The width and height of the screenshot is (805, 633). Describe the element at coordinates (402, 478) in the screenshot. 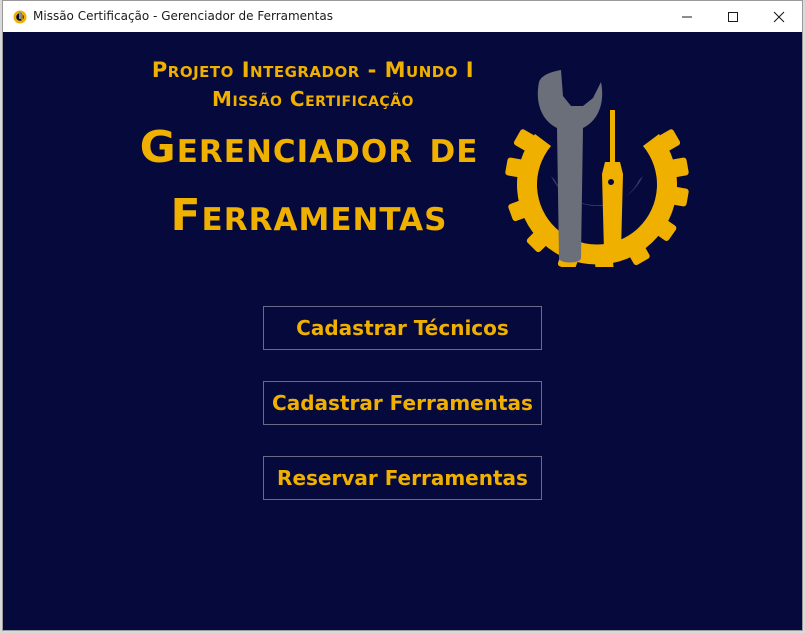

I see `reservar-ferramentas-button: Reservar Ferramentas` at that location.